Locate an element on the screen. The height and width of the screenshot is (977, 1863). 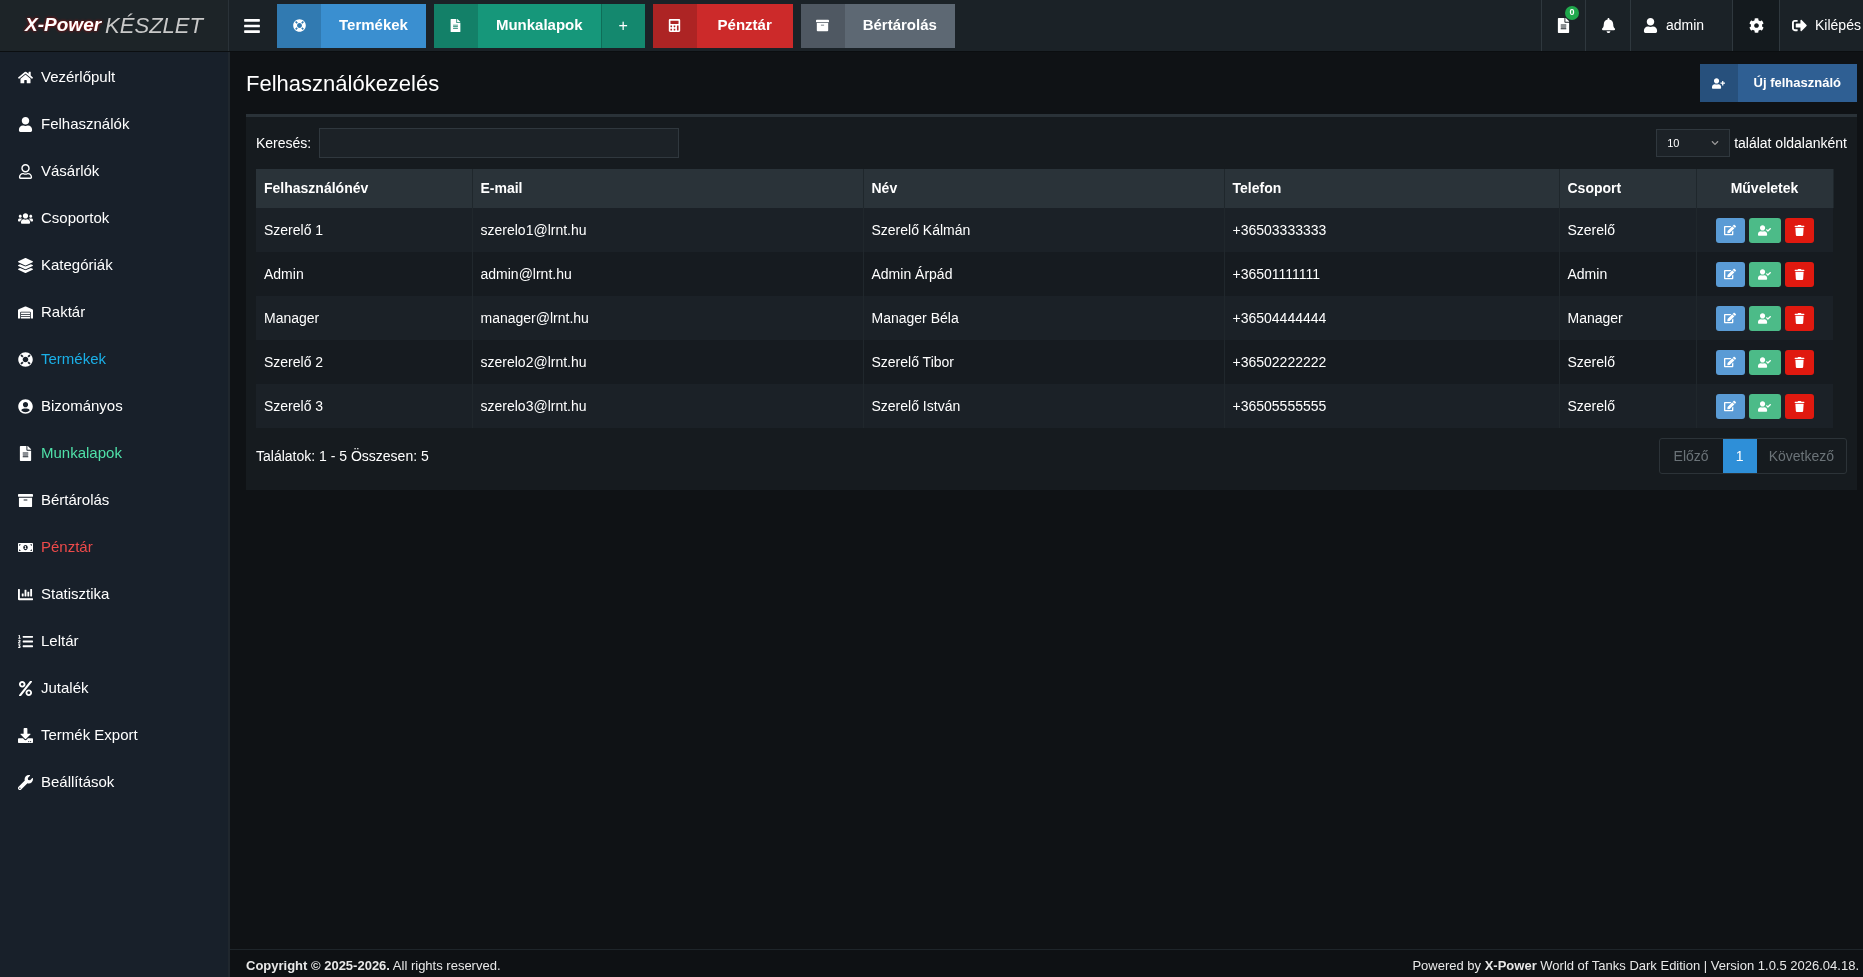
sidebar-item: Statisztika is located at coordinates (114, 594).